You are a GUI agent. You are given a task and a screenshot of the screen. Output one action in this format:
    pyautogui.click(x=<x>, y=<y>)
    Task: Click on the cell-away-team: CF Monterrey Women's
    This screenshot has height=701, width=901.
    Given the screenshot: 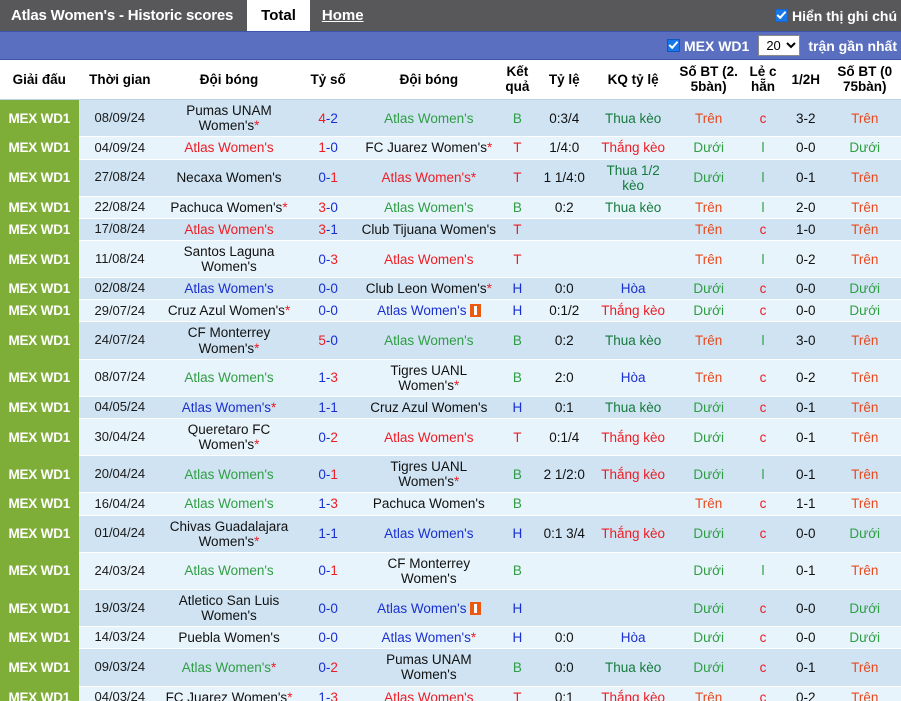 What is the action you would take?
    pyautogui.click(x=429, y=571)
    